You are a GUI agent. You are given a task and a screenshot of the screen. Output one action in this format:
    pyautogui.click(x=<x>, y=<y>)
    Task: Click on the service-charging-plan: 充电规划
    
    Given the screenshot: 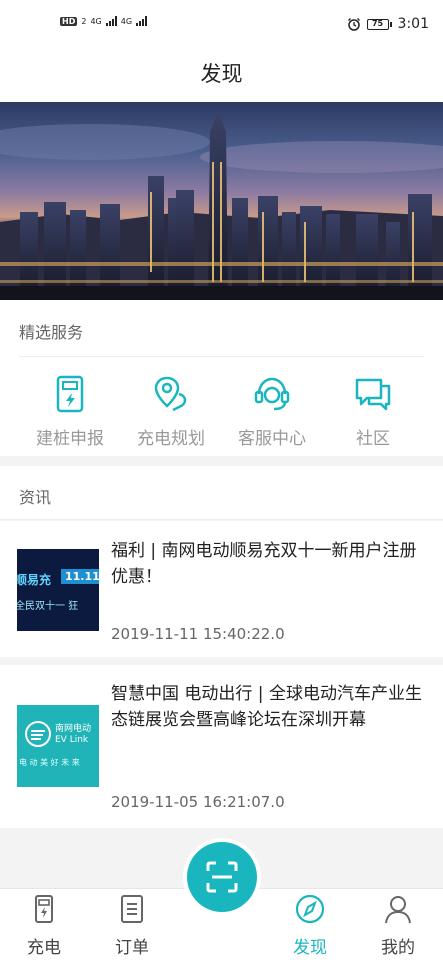 What is the action you would take?
    pyautogui.click(x=171, y=411)
    